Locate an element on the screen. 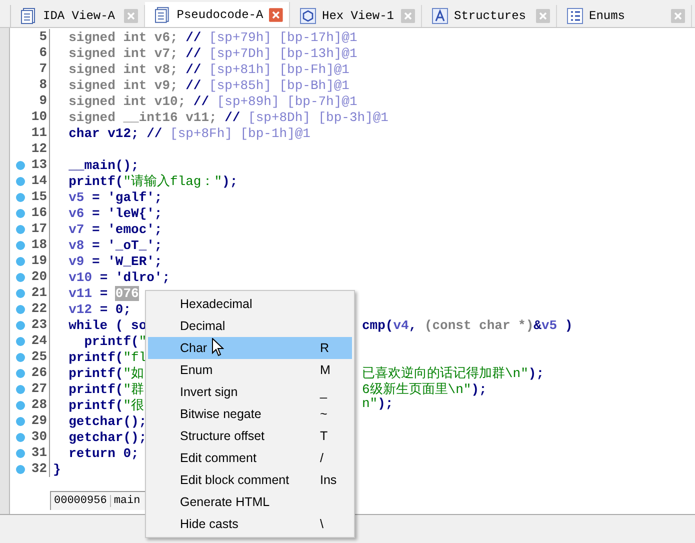 This screenshot has height=543, width=695. line-number: 22 is located at coordinates (40, 309).